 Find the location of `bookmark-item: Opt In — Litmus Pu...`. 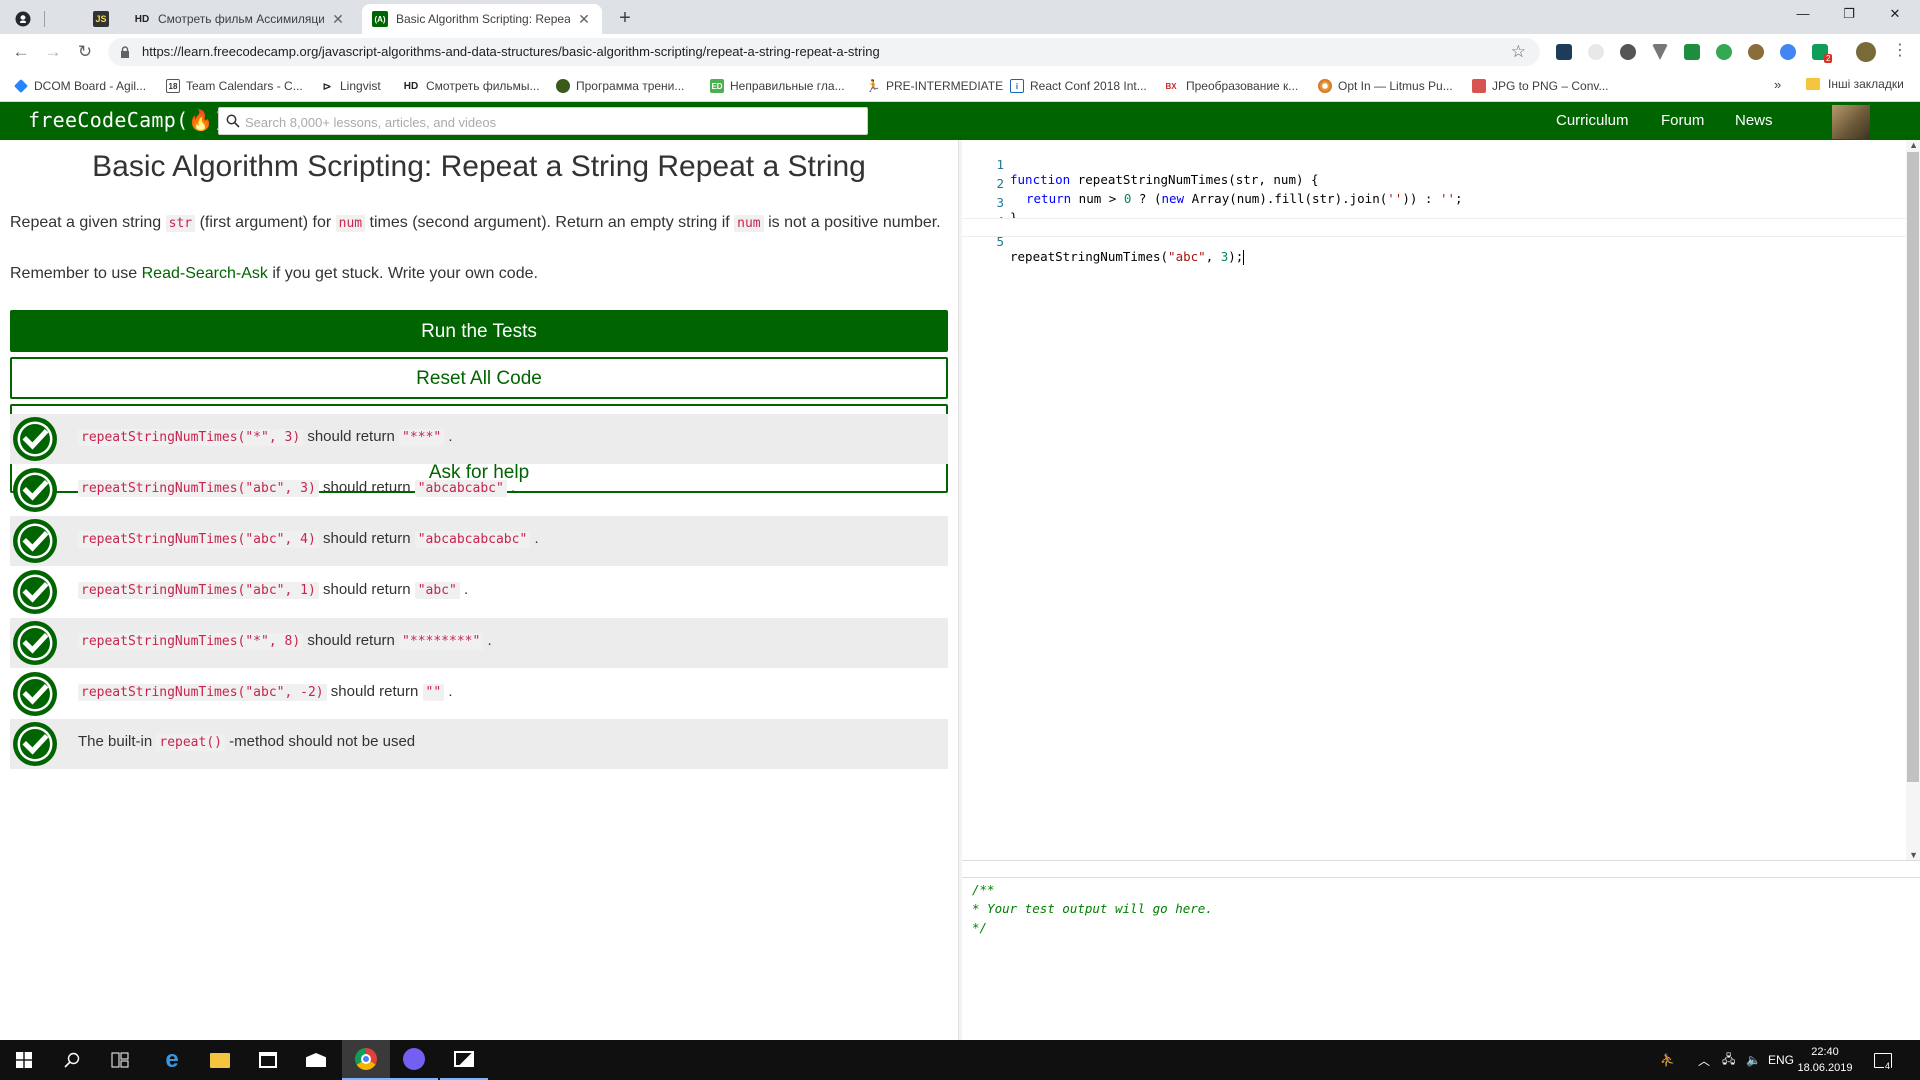

bookmark-item: Opt In — Litmus Pu... is located at coordinates (1385, 86).